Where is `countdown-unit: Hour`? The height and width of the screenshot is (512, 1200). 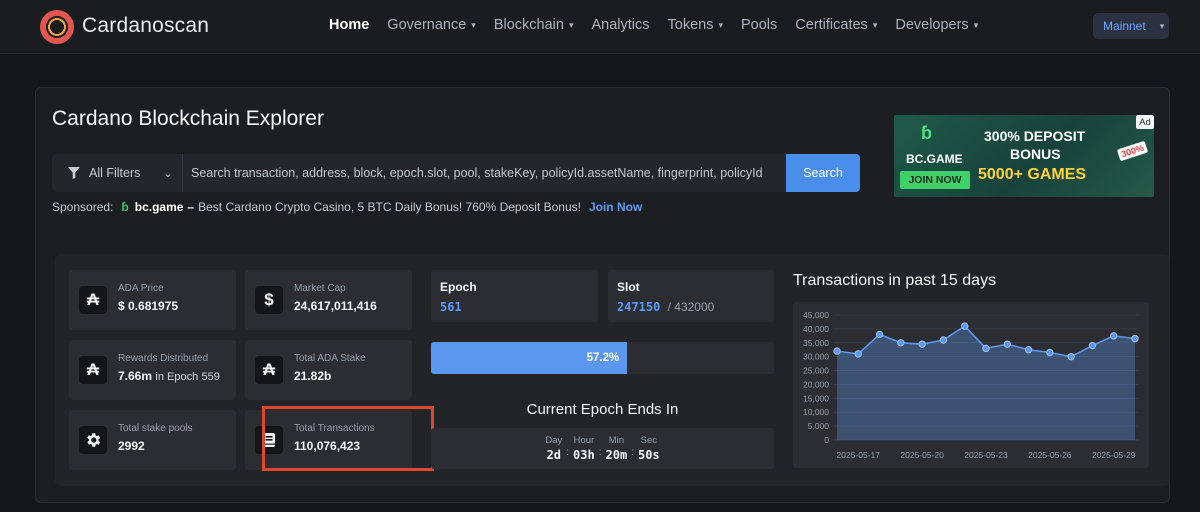 countdown-unit: Hour is located at coordinates (584, 440).